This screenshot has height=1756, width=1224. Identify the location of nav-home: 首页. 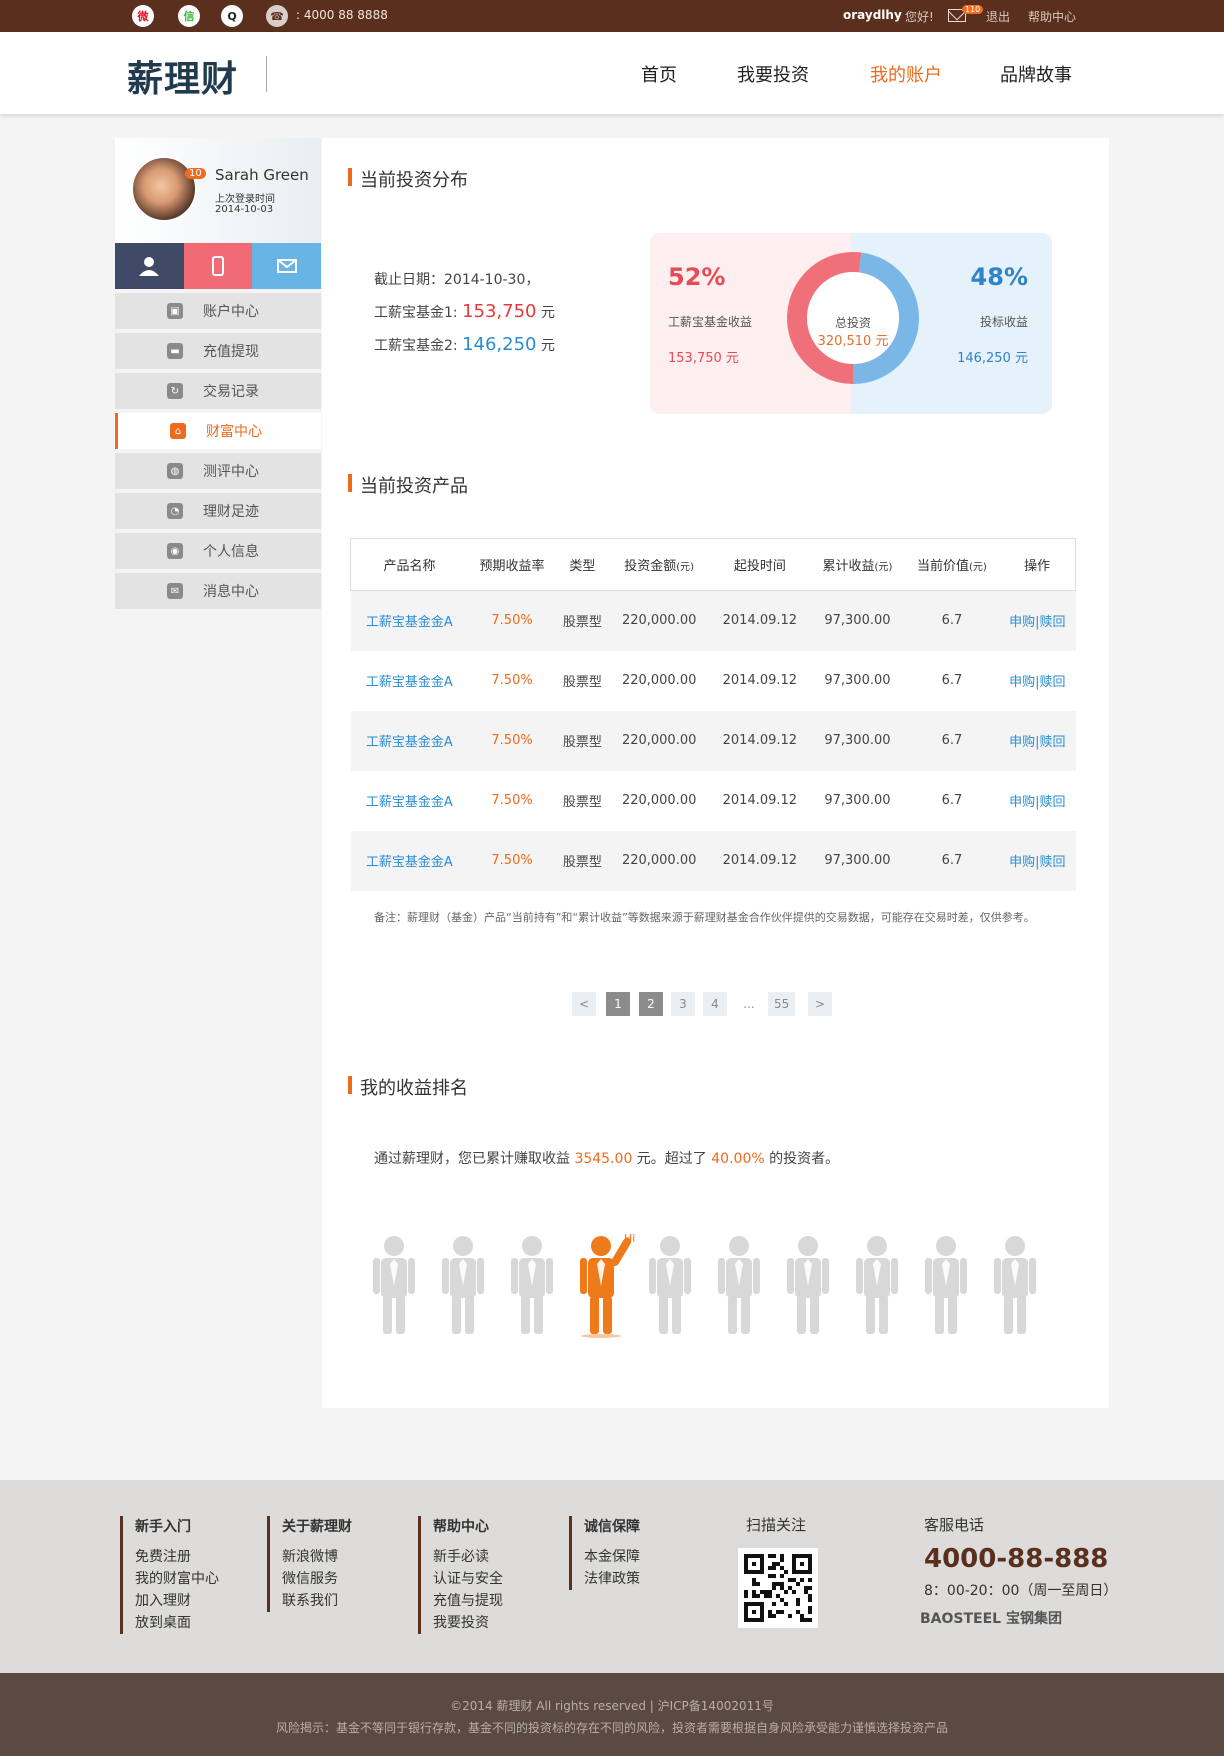
(659, 74).